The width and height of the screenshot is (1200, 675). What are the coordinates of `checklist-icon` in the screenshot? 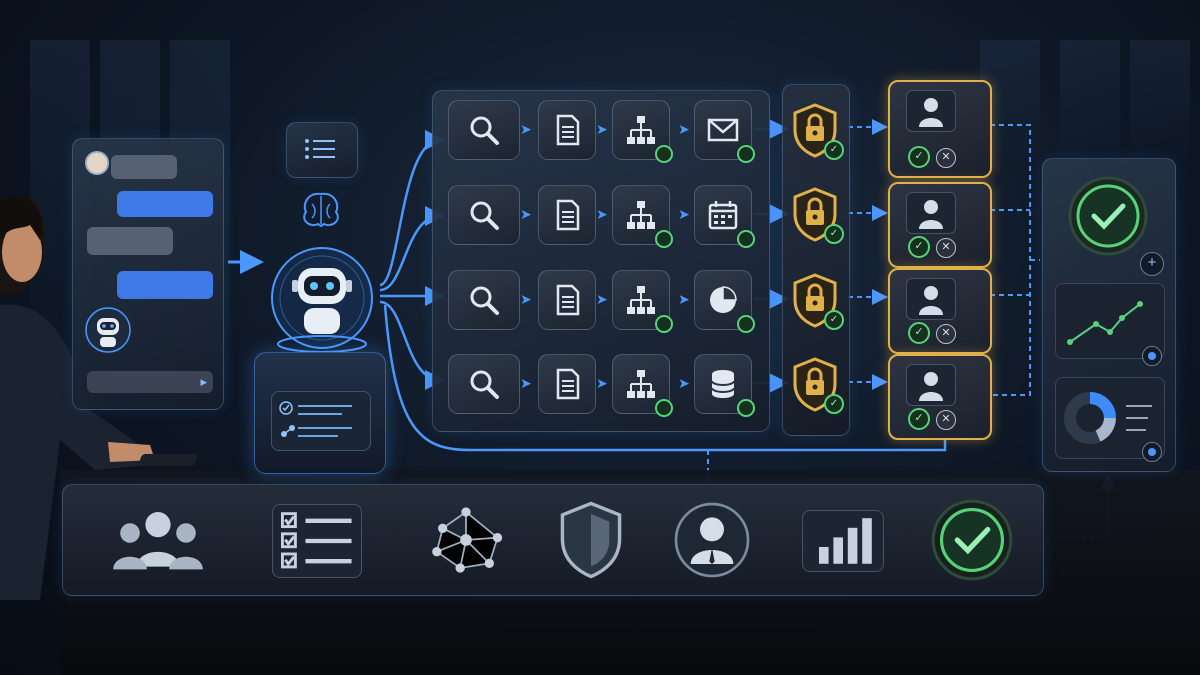 It's located at (316, 540).